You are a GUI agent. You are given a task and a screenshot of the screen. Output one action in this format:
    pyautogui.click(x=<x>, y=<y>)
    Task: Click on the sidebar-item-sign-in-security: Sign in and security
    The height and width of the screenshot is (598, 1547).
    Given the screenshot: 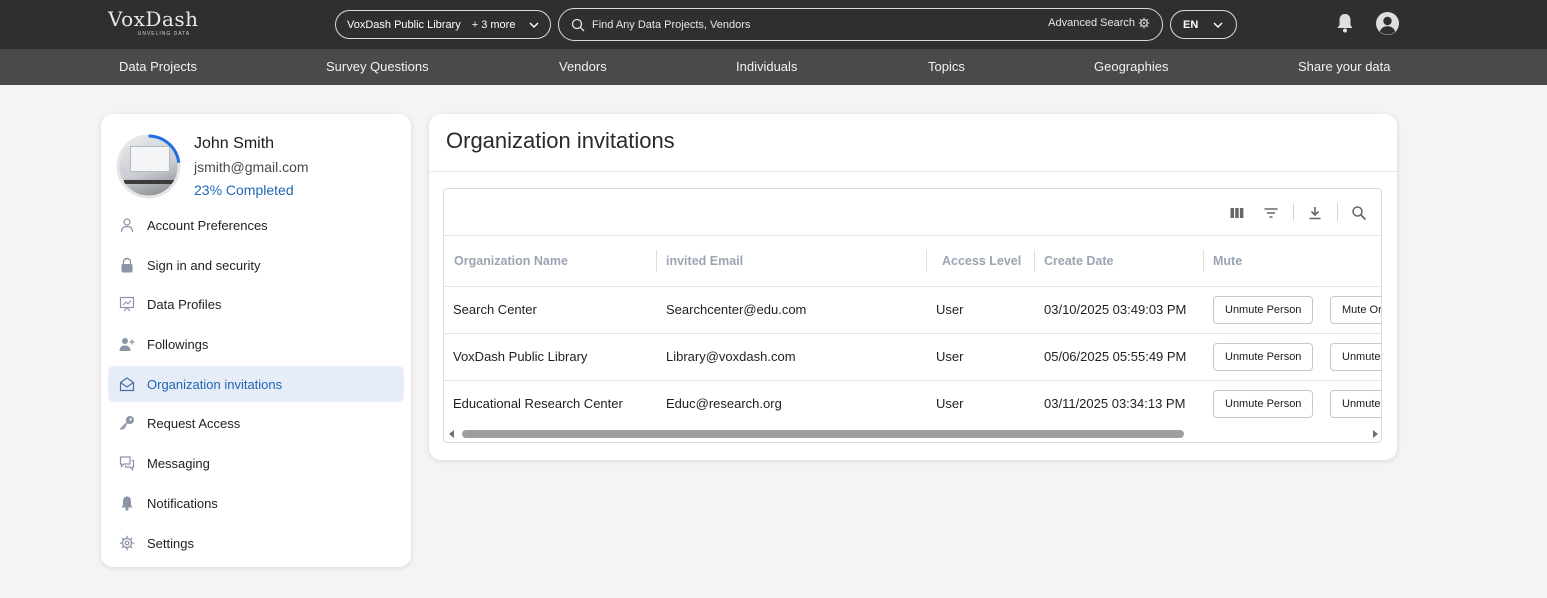 What is the action you would take?
    pyautogui.click(x=256, y=265)
    